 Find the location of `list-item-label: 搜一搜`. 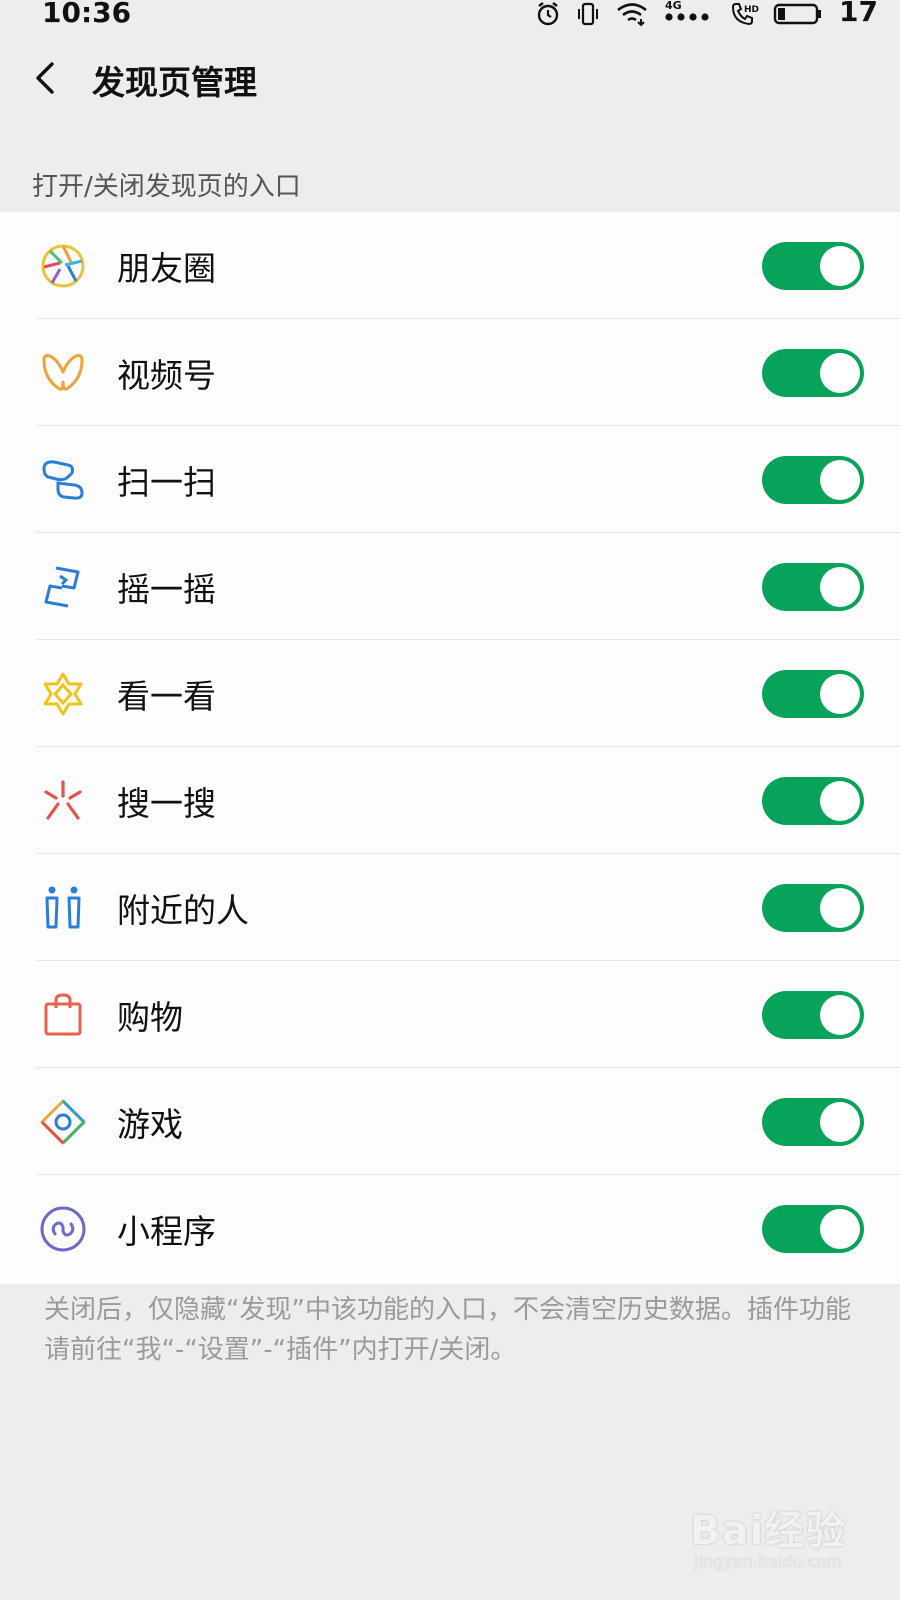

list-item-label: 搜一搜 is located at coordinates (166, 803).